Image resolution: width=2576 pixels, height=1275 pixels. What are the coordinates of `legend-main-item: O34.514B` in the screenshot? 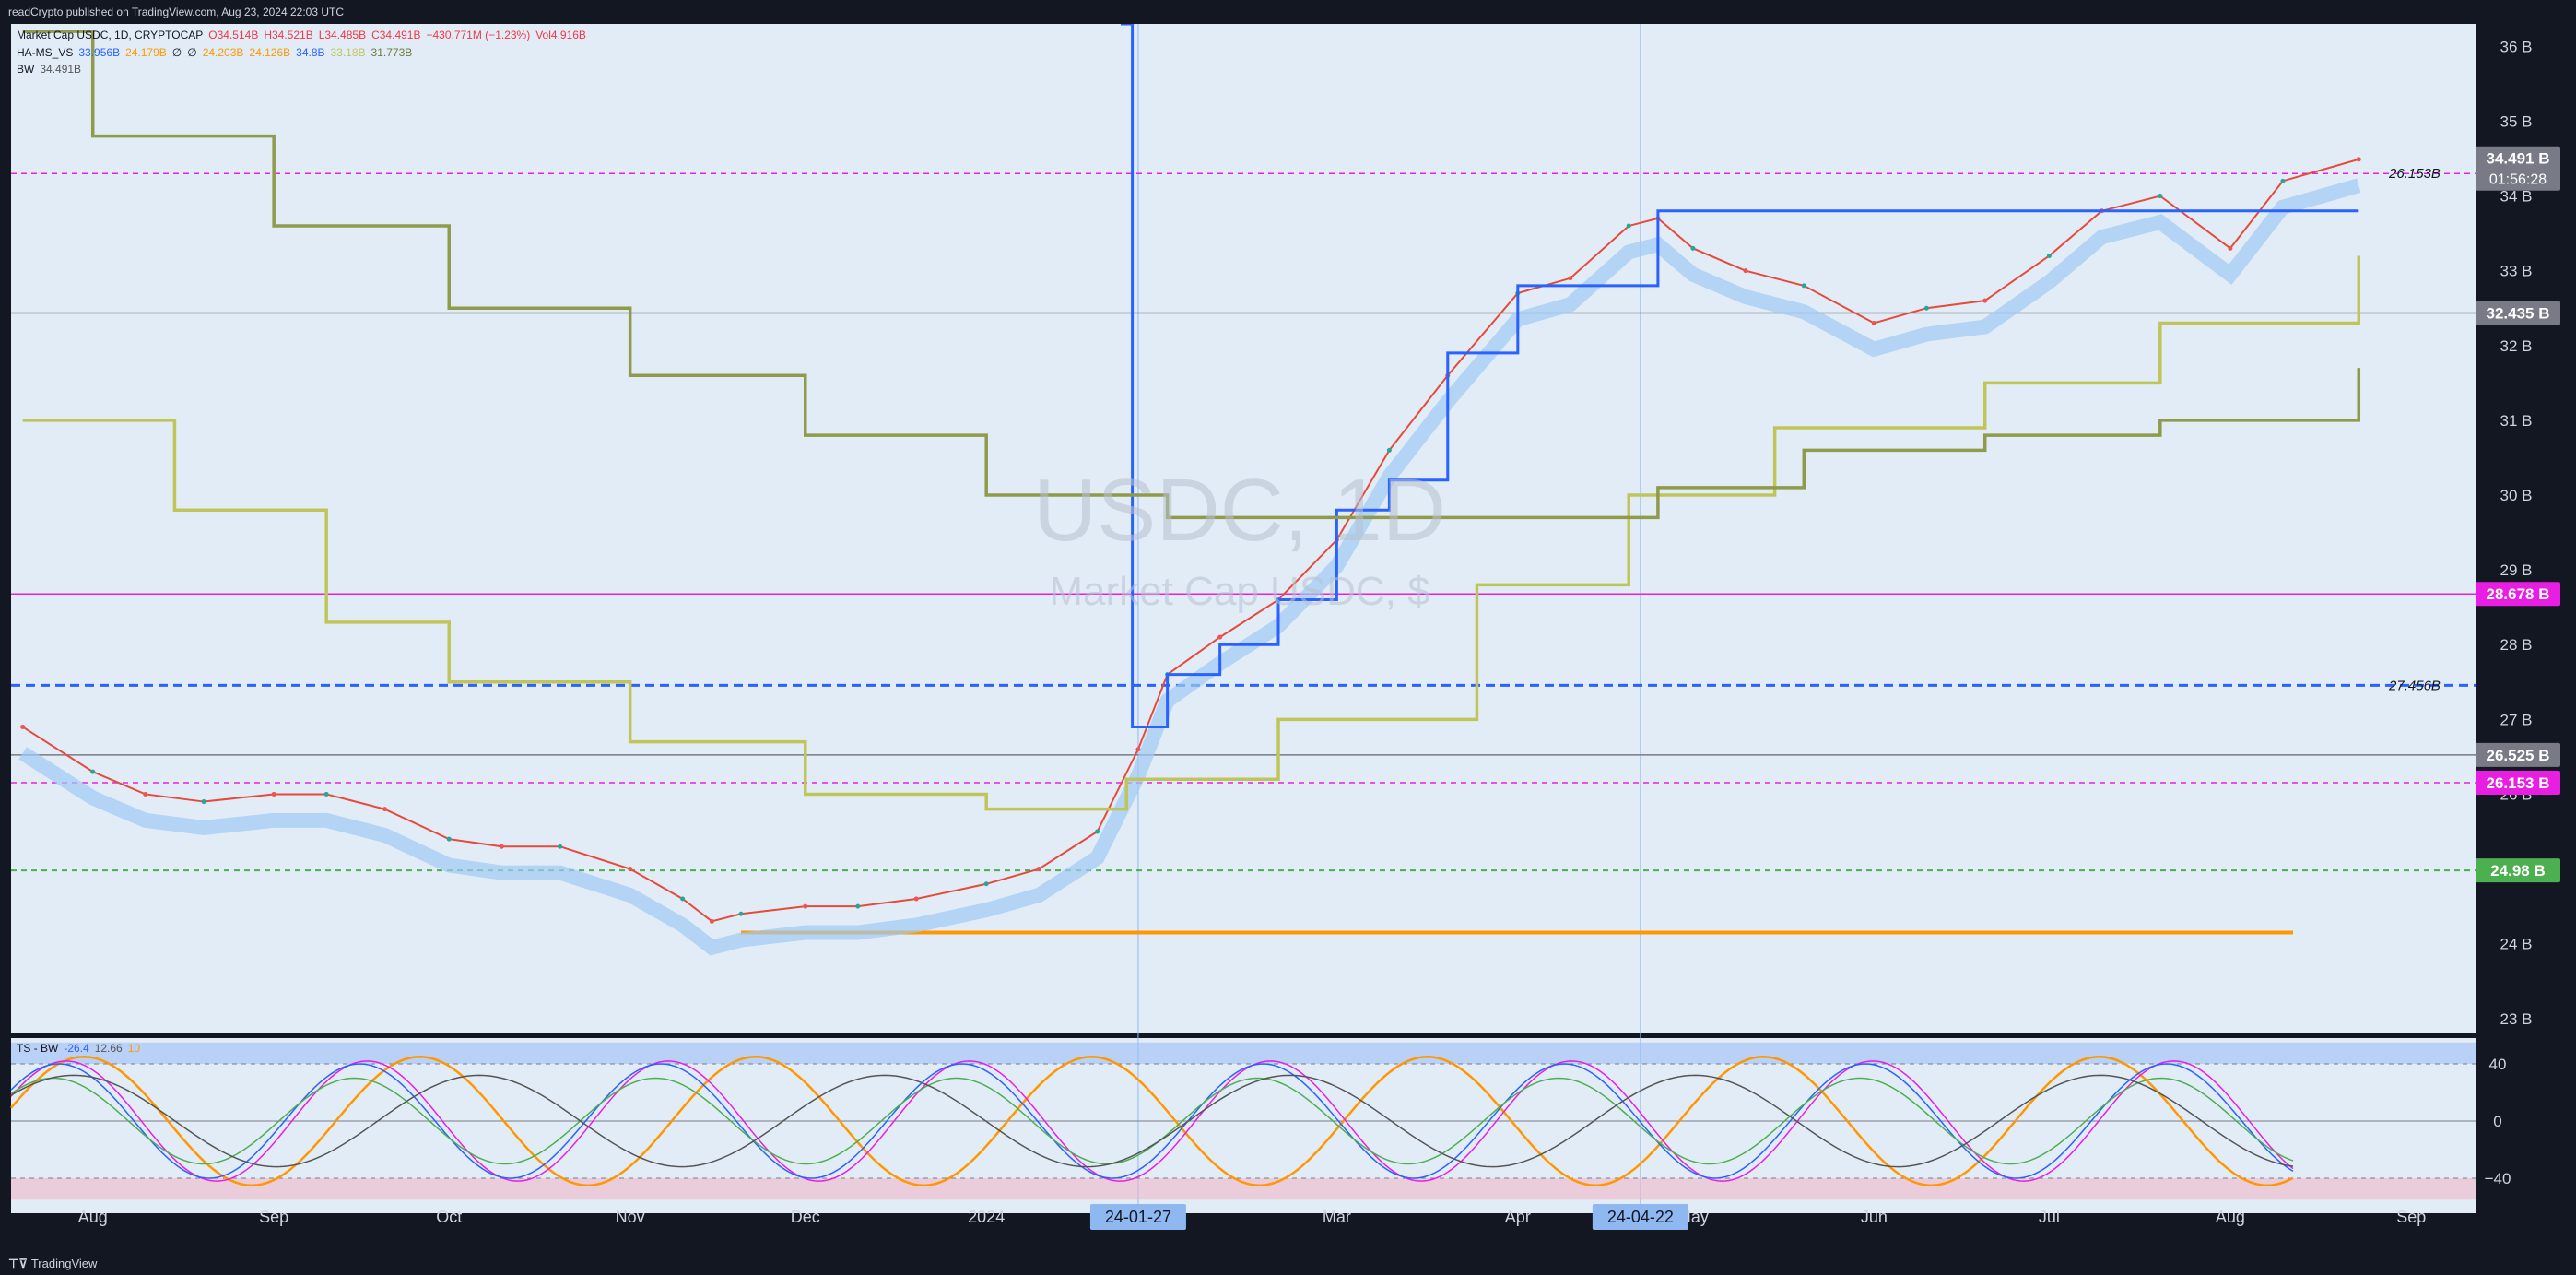 It's located at (233, 35).